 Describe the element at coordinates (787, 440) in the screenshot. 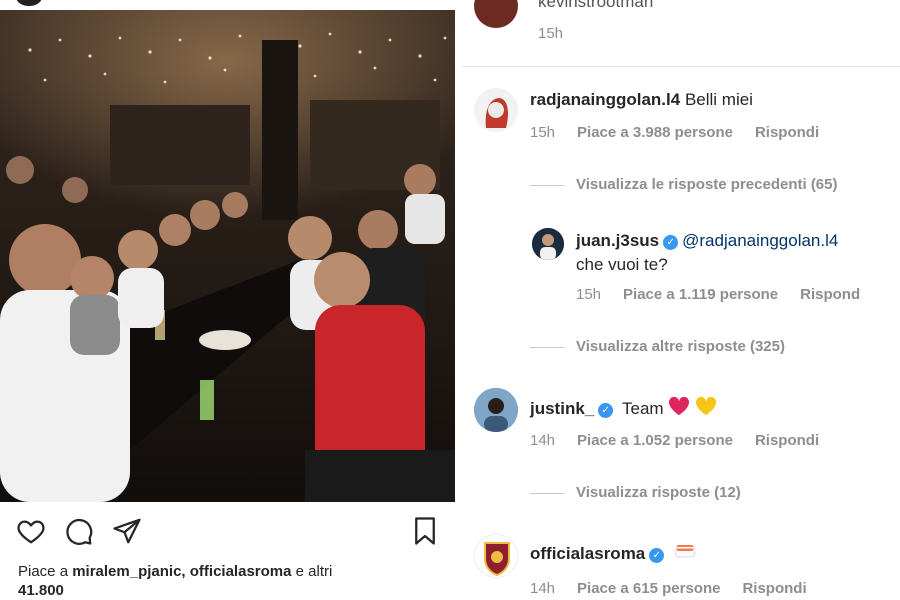

I see `comment-3-reply-button: Rispondi` at that location.